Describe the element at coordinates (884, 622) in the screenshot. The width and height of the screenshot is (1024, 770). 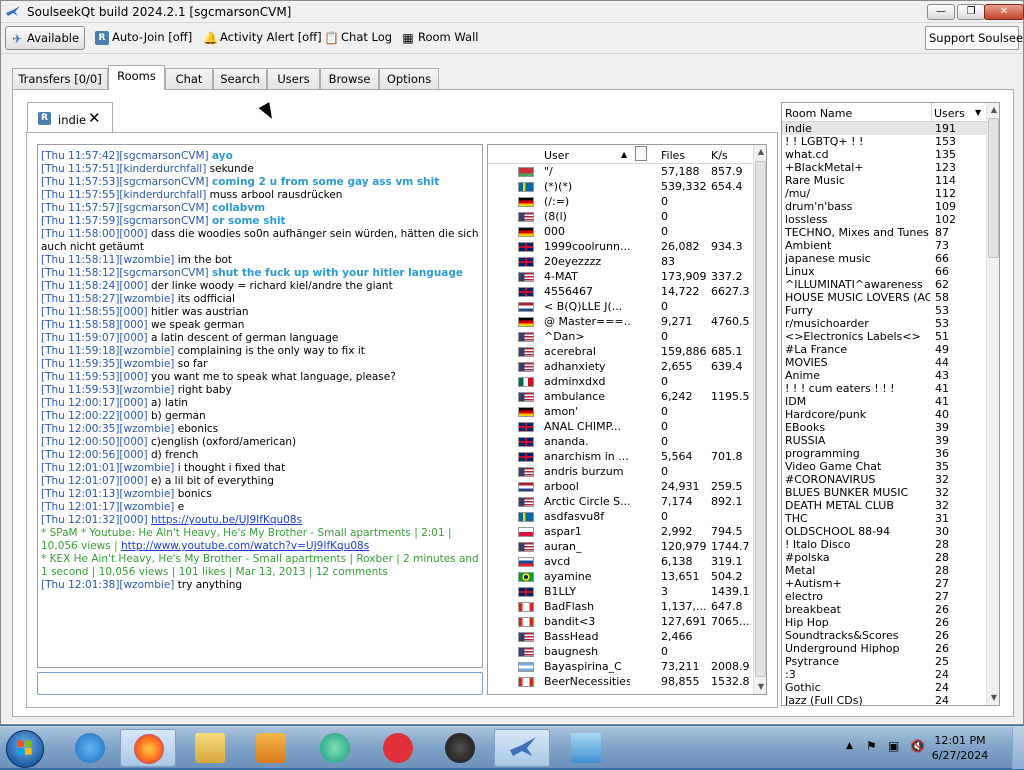
I see `room-row: Hip Hop 26` at that location.